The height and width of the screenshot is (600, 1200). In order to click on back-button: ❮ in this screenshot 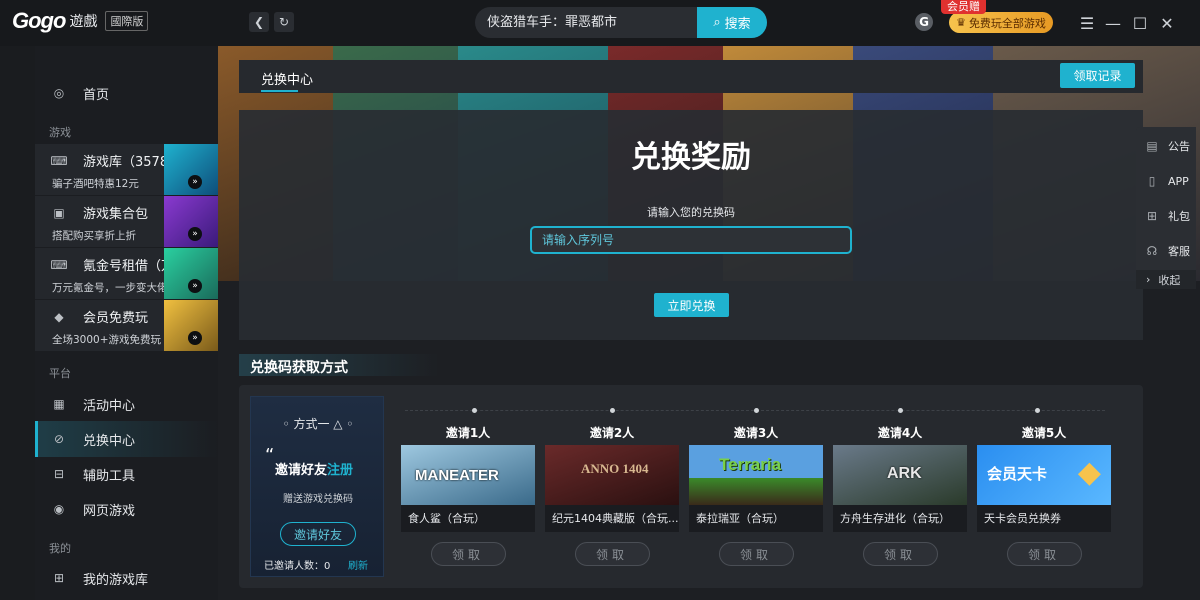, I will do `click(259, 22)`.